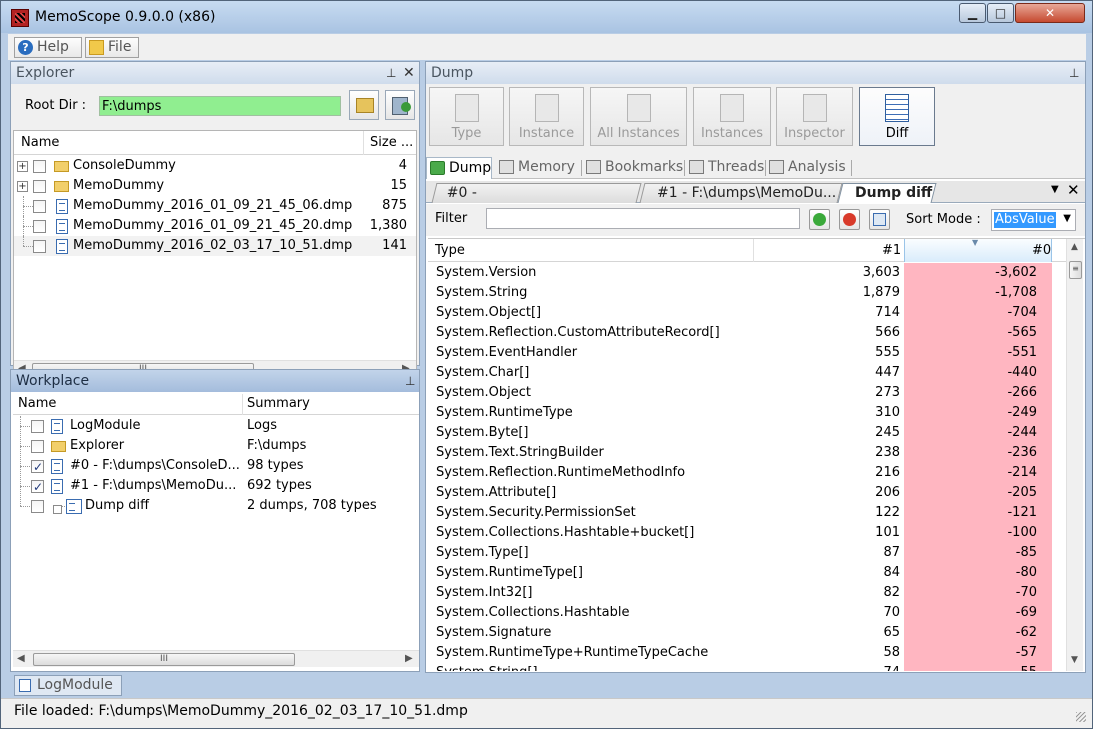 The height and width of the screenshot is (729, 1093). I want to click on close-window-button: ✕, so click(1050, 13).